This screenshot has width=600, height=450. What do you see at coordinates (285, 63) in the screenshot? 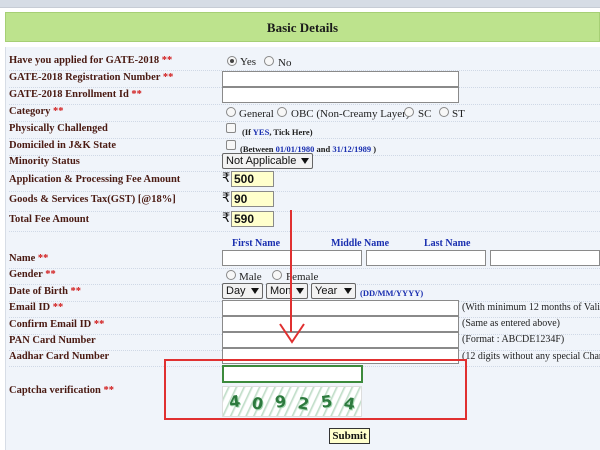
I see `applied-no-label: No` at bounding box center [285, 63].